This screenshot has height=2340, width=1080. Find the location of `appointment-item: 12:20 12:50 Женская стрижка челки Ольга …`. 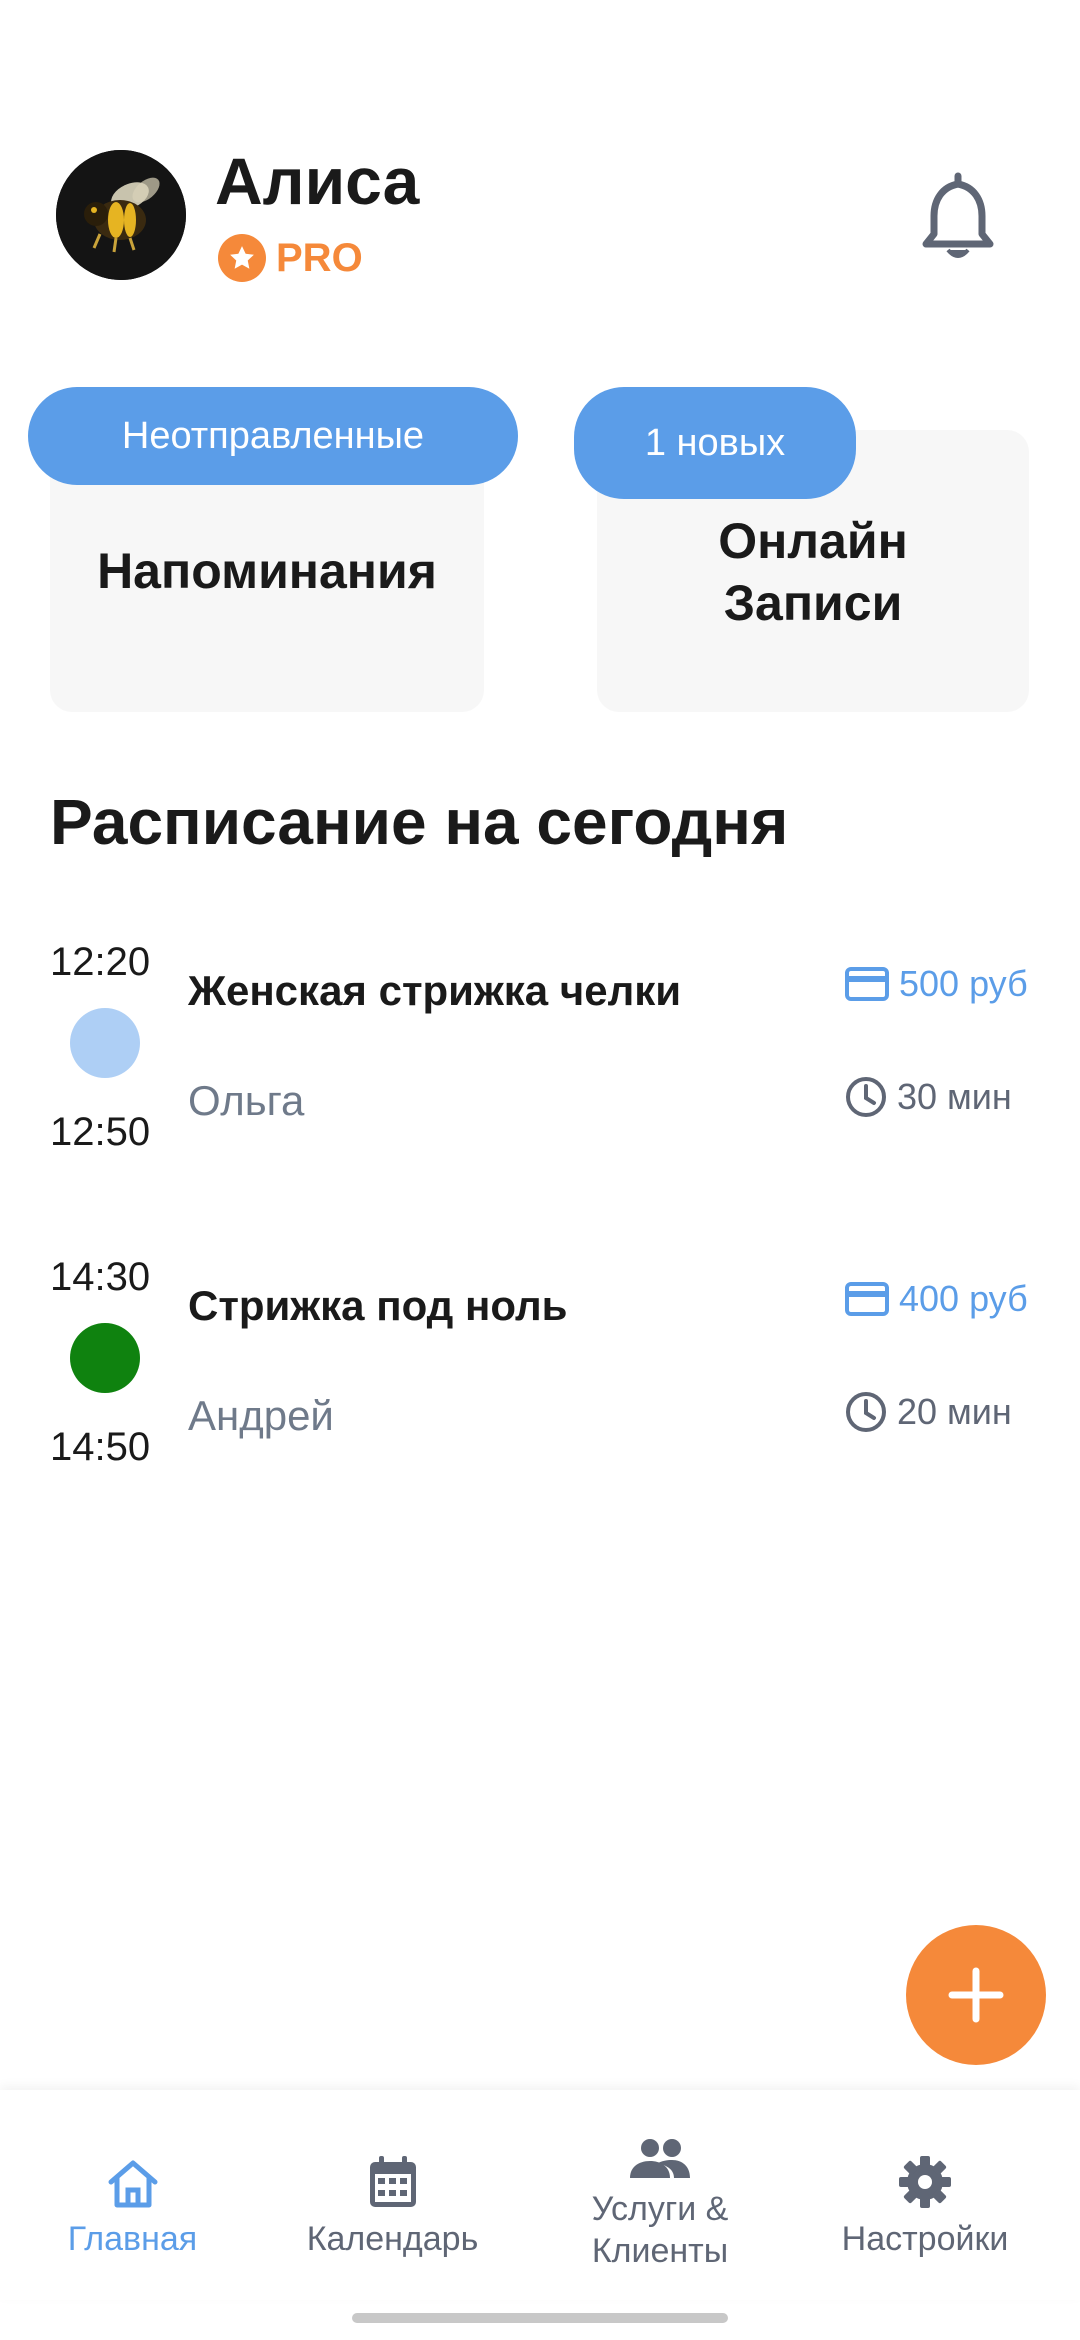

appointment-item: 12:20 12:50 Женская стрижка челки Ольга … is located at coordinates (540, 1060).